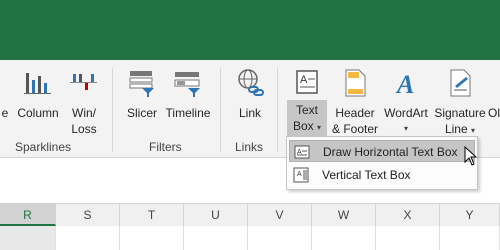 The height and width of the screenshot is (250, 500). Describe the element at coordinates (306, 110) in the screenshot. I see `text-box-label-line1: Text` at that location.